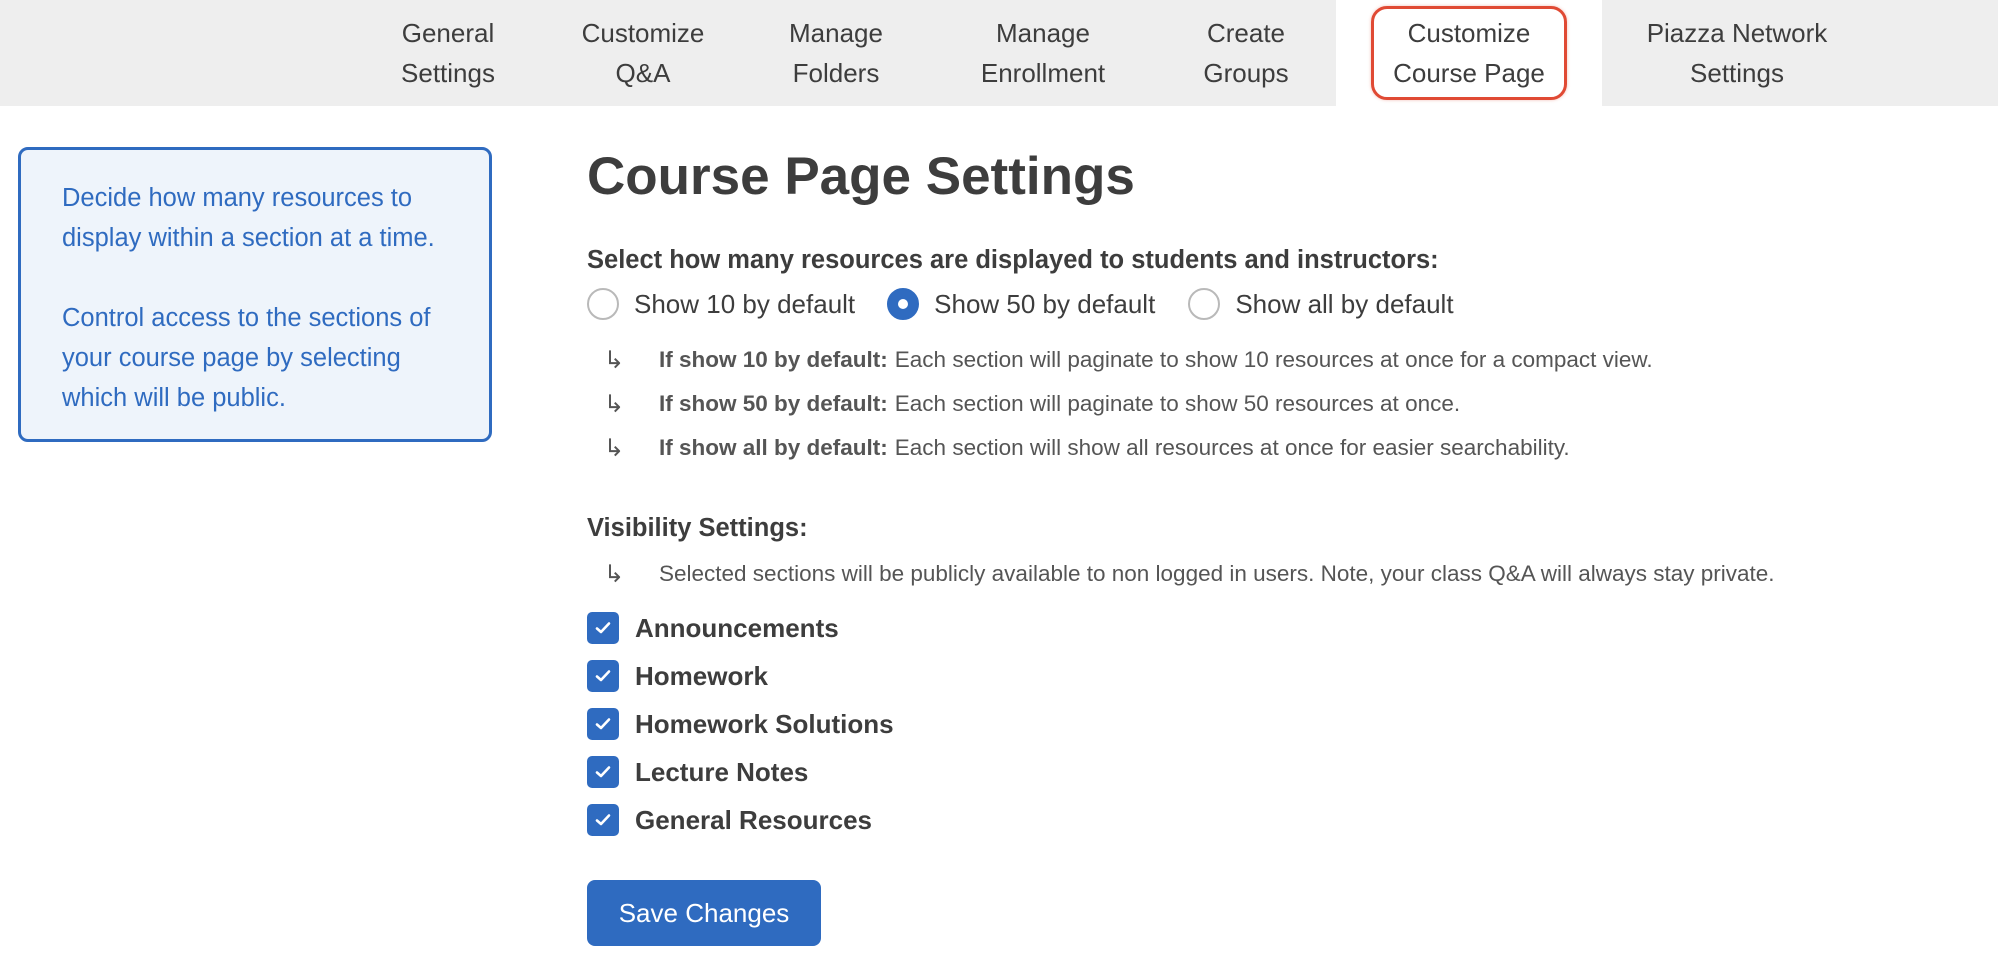 The width and height of the screenshot is (1998, 954). Describe the element at coordinates (754, 819) in the screenshot. I see `checkbox-label: General Resources` at that location.